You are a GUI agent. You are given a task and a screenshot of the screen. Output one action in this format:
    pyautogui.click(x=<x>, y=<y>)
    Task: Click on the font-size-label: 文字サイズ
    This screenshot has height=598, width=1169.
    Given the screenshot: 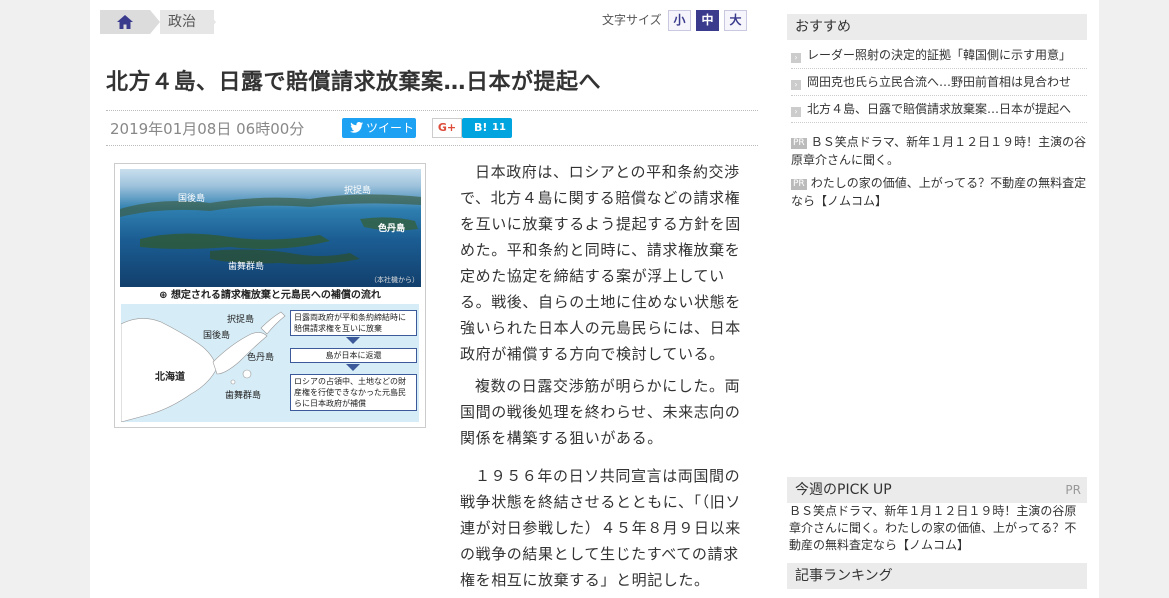 What is the action you would take?
    pyautogui.click(x=632, y=20)
    